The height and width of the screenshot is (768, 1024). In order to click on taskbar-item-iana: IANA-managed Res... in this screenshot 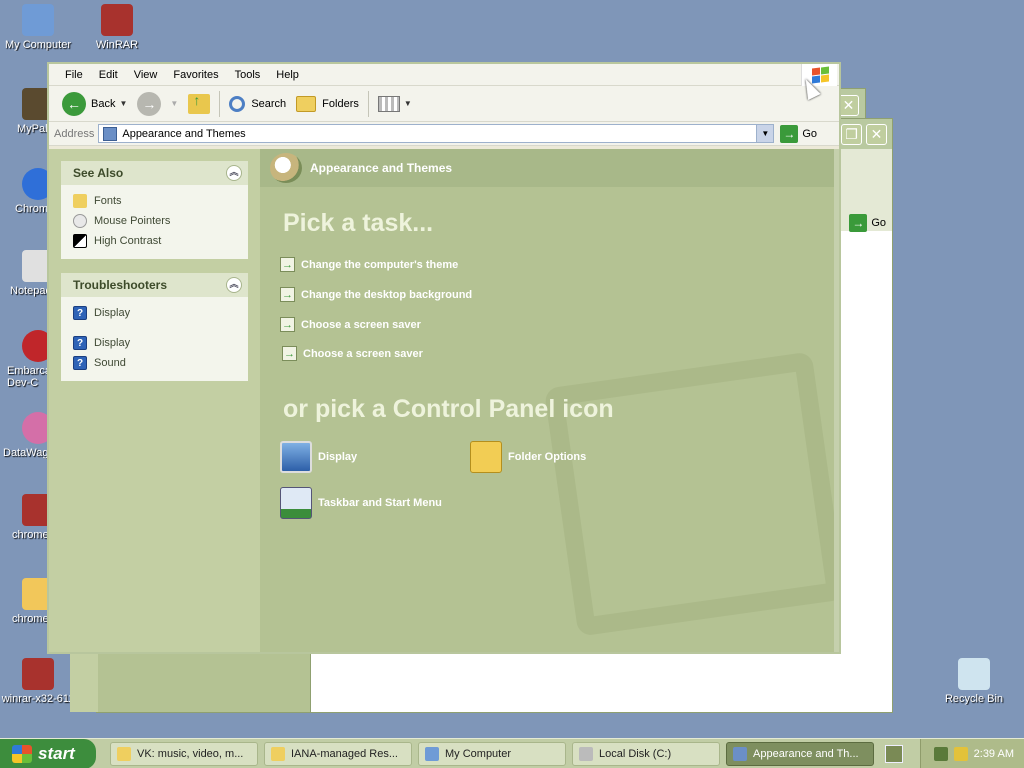, I will do `click(338, 753)`.